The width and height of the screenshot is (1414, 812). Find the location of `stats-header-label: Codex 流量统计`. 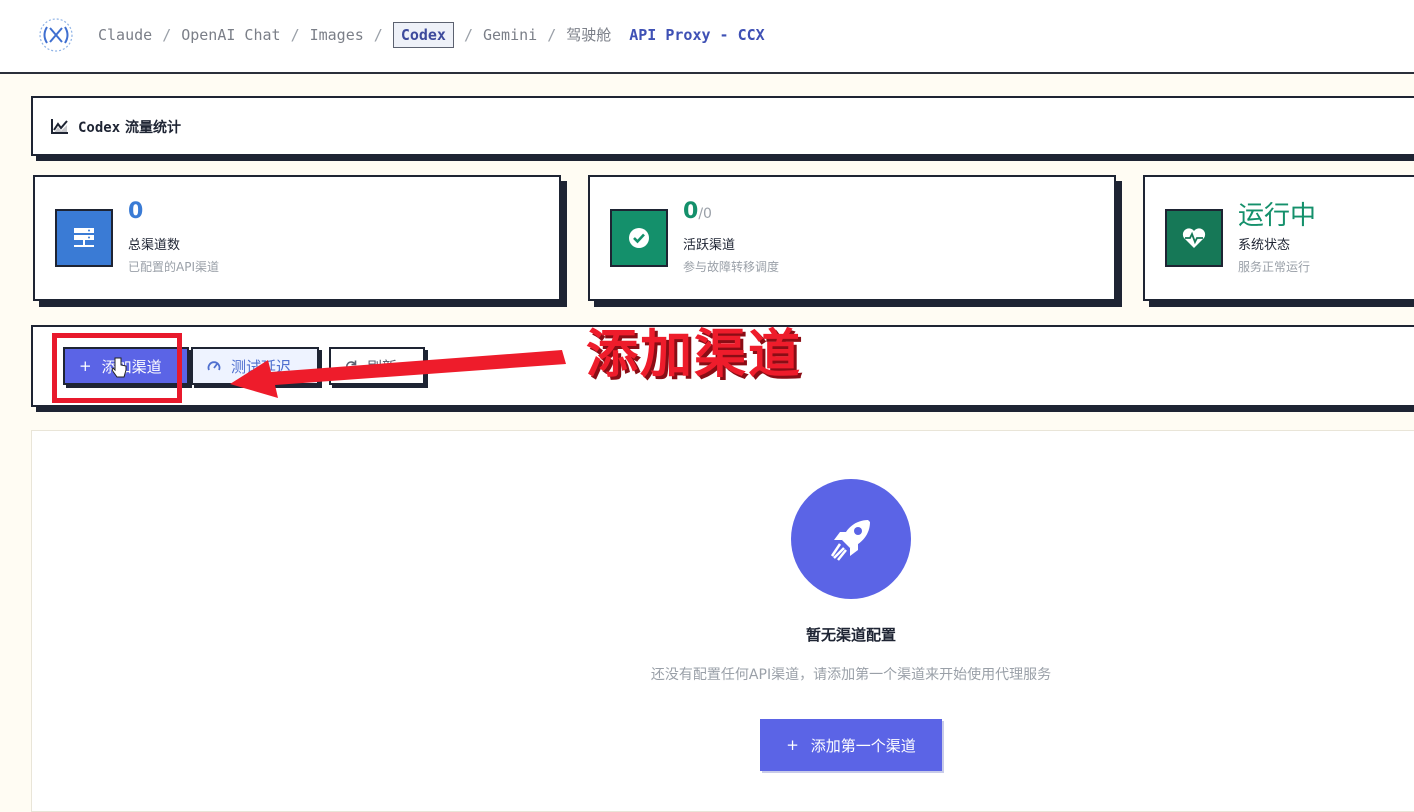

stats-header-label: Codex 流量统计 is located at coordinates (129, 127).